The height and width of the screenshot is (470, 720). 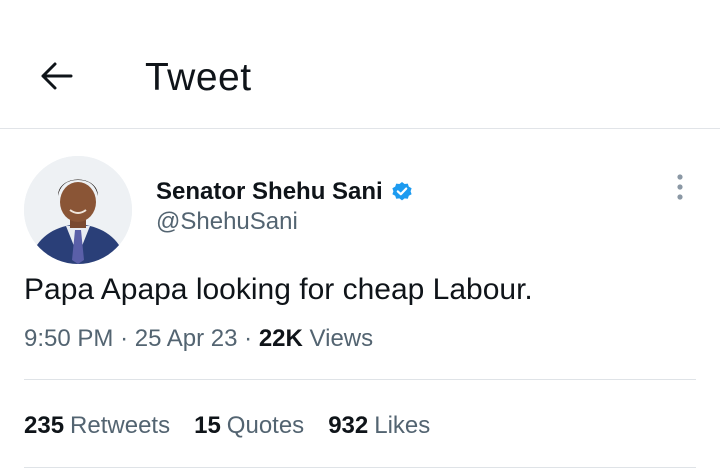 I want to click on more-vertical-icon, so click(x=680, y=187).